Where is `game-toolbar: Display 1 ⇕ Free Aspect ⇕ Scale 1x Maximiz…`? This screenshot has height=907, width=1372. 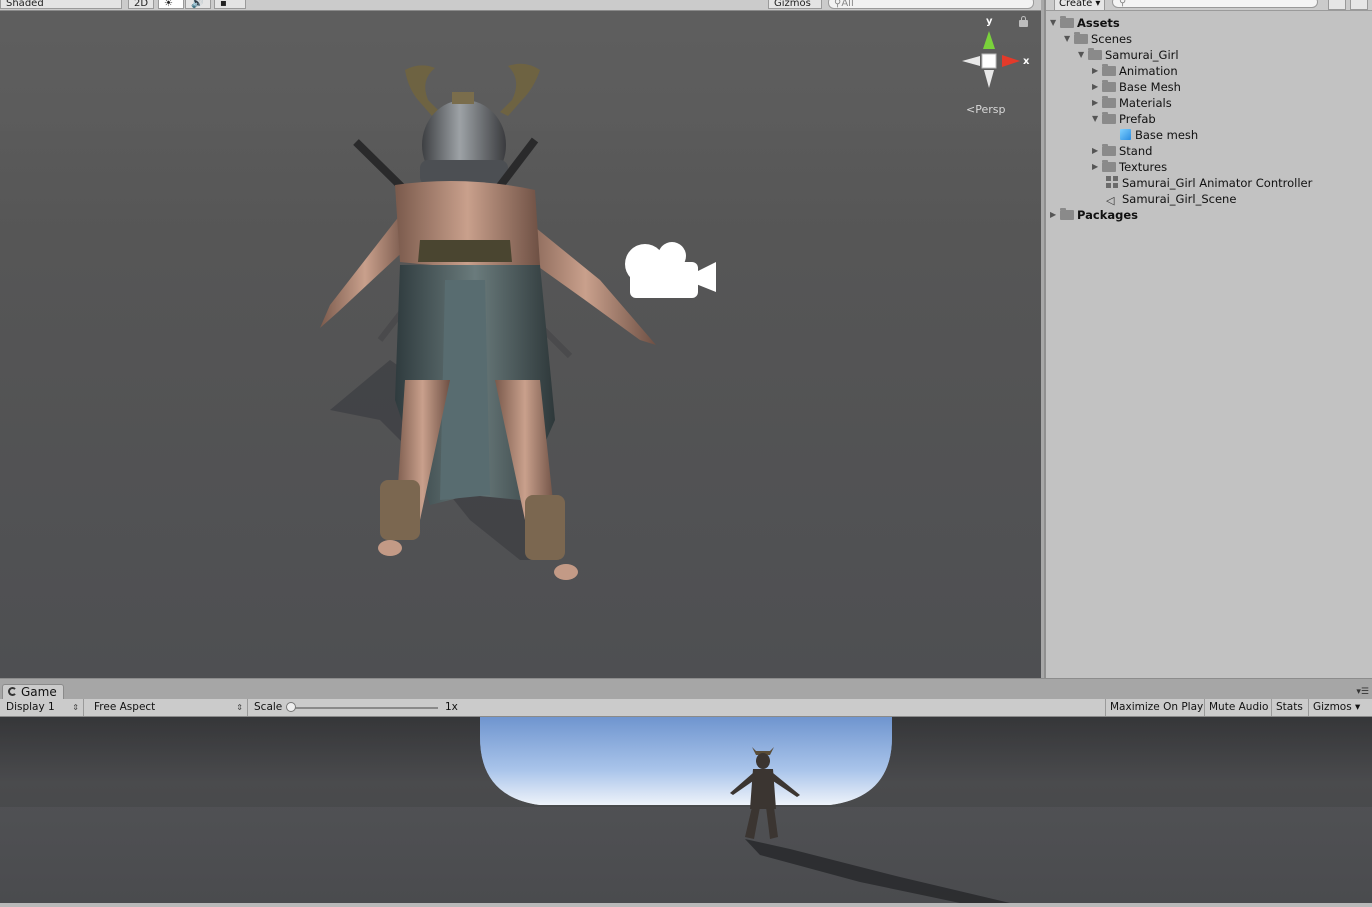
game-toolbar: Display 1 ⇕ Free Aspect ⇕ Scale 1x Maximiz… is located at coordinates (686, 708).